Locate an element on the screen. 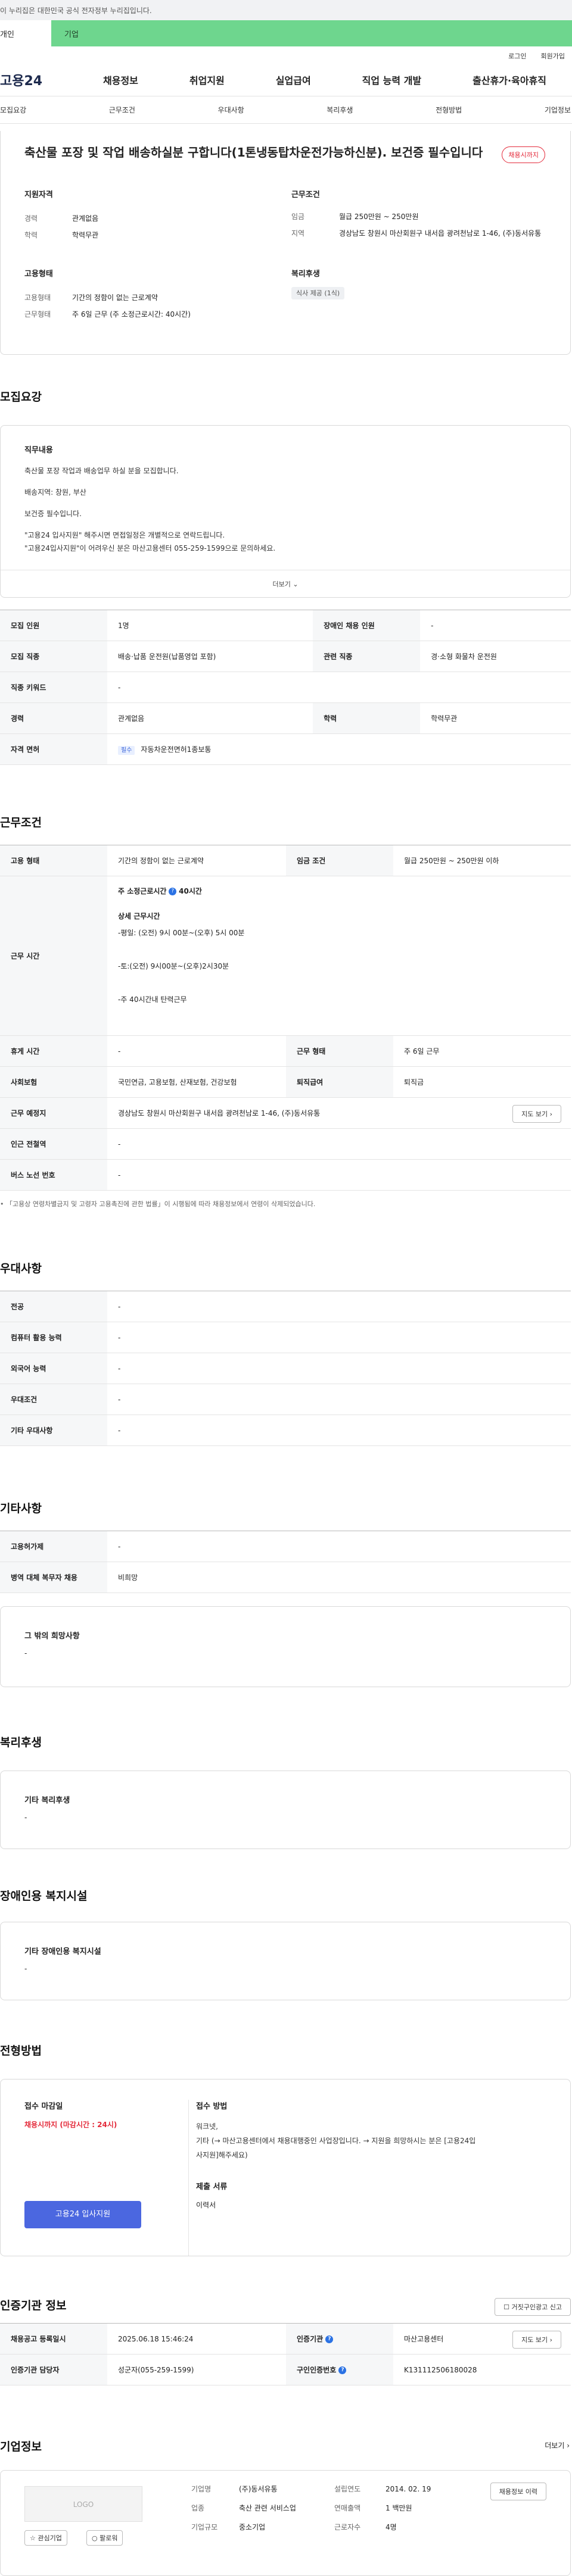 This screenshot has width=572, height=2576. table-cell: 경·소형 화물차 운전원 is located at coordinates (495, 656).